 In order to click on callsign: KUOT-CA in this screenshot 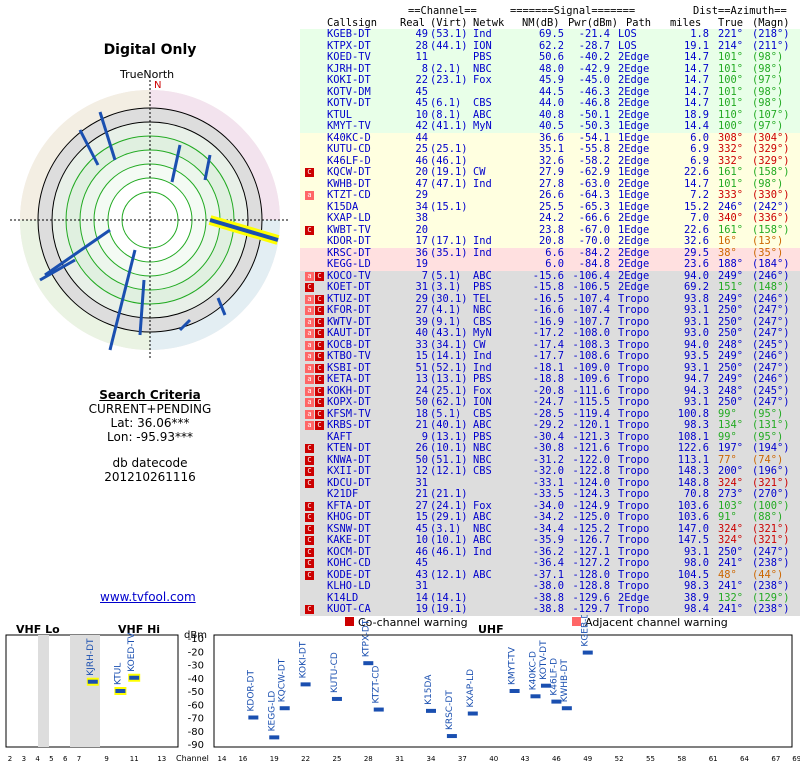, I will do `click(349, 609)`.